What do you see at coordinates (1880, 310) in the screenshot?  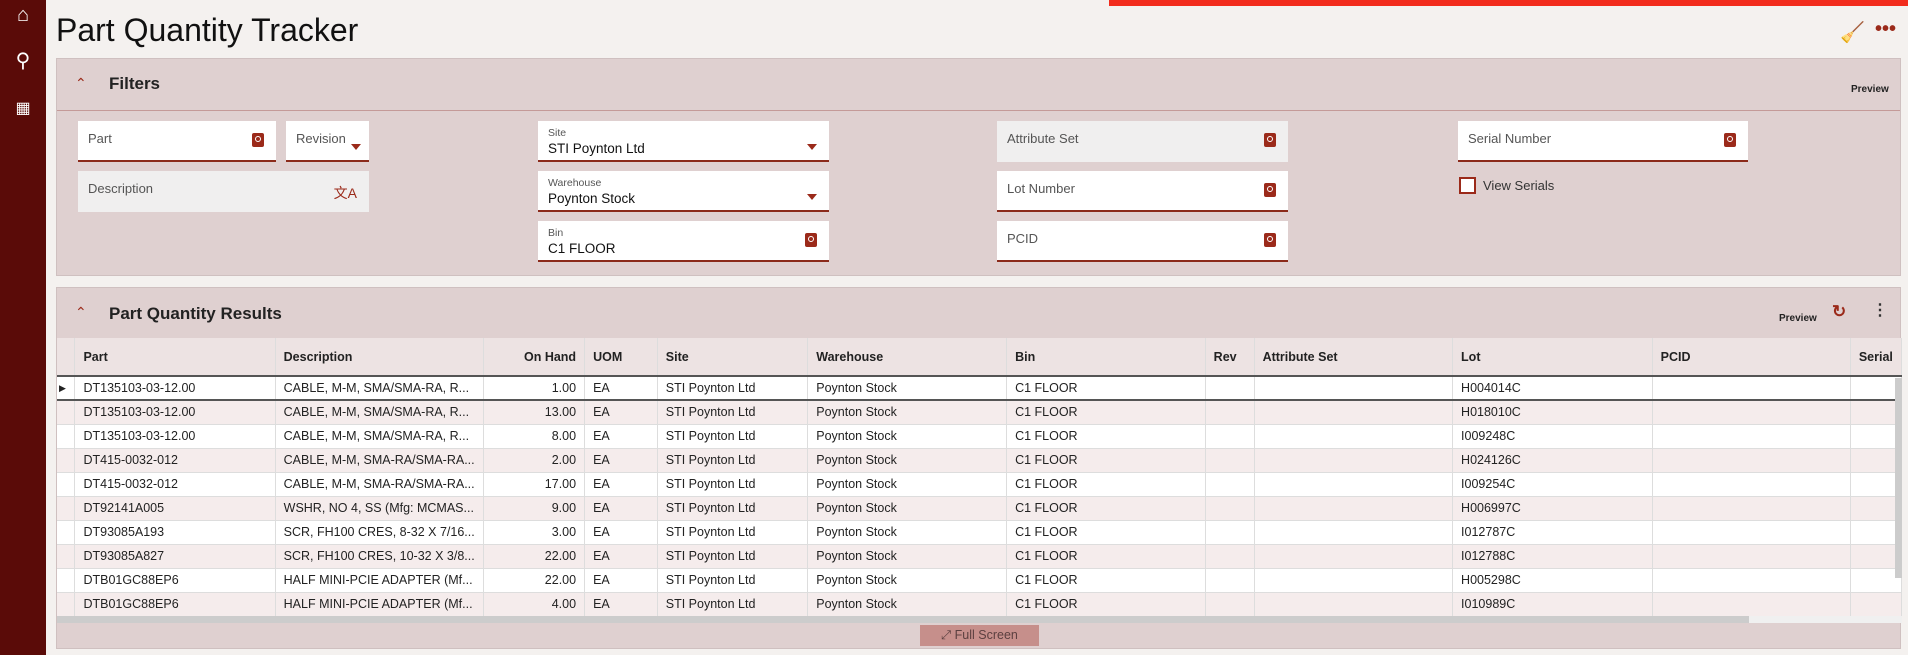 I see `kebab-menu-icon: ⋮` at bounding box center [1880, 310].